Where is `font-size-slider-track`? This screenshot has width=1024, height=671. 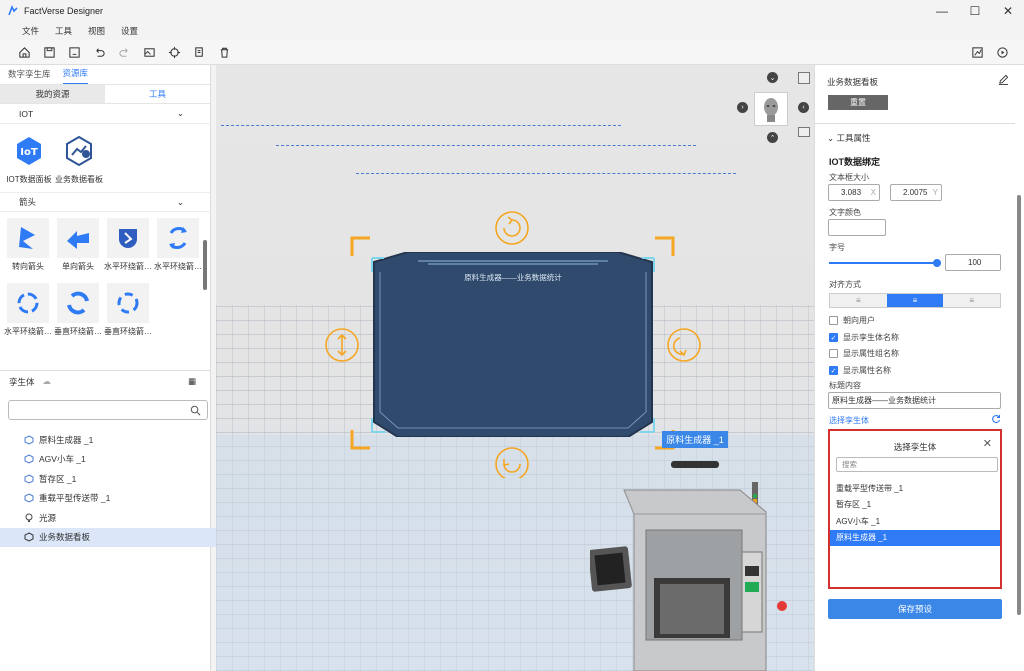
font-size-slider-track is located at coordinates (883, 263).